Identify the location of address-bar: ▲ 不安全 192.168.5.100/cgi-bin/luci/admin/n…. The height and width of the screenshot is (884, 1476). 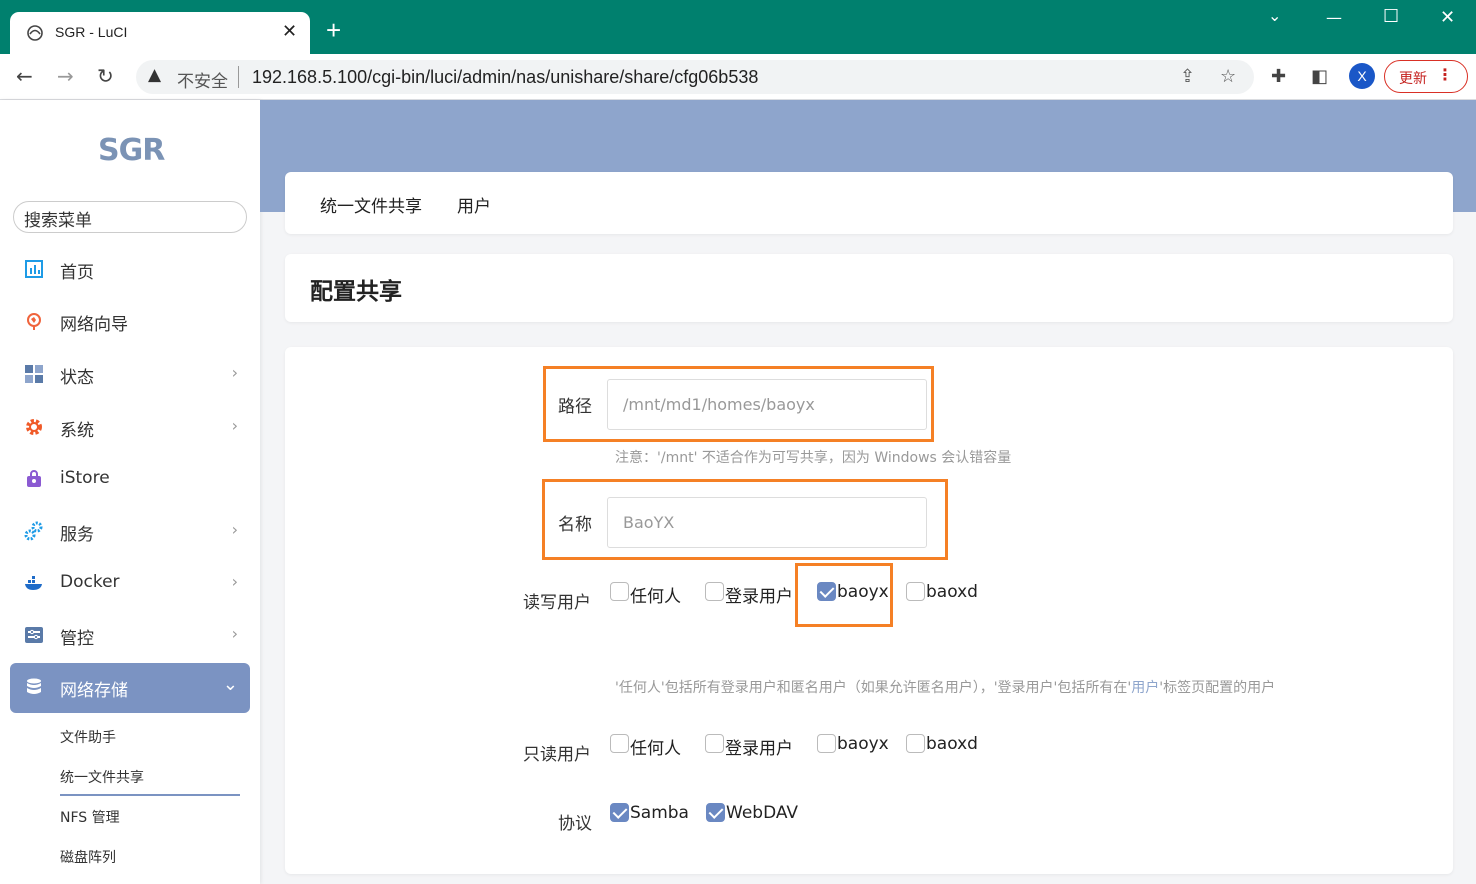
(695, 77).